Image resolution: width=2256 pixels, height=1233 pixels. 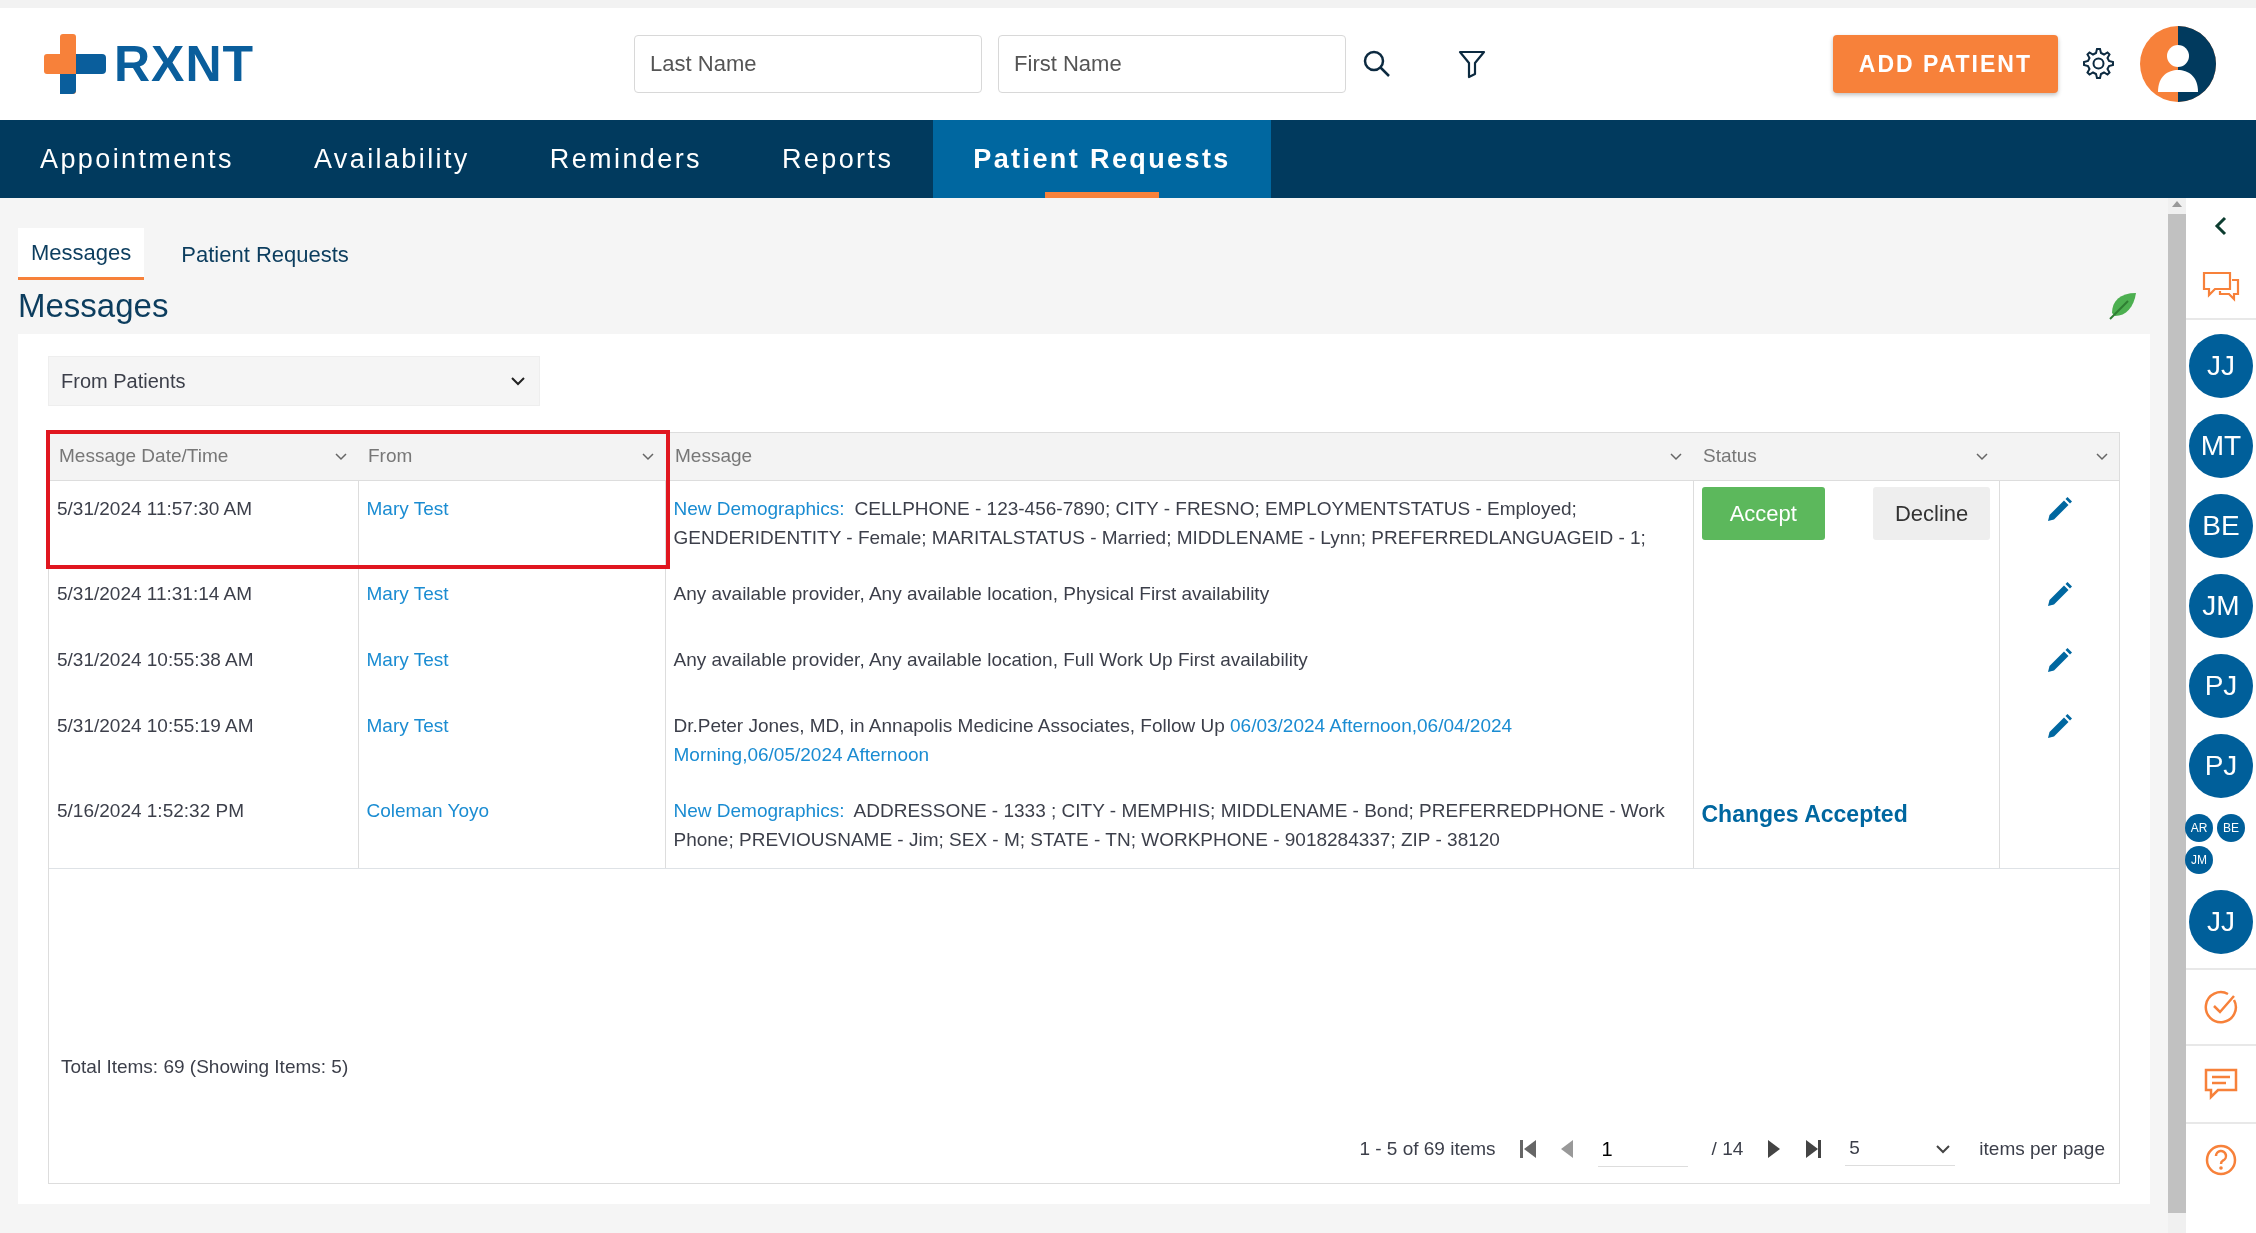 What do you see at coordinates (155, 726) in the screenshot?
I see `table-cell: 5/31/2024 10:55:19 AM` at bounding box center [155, 726].